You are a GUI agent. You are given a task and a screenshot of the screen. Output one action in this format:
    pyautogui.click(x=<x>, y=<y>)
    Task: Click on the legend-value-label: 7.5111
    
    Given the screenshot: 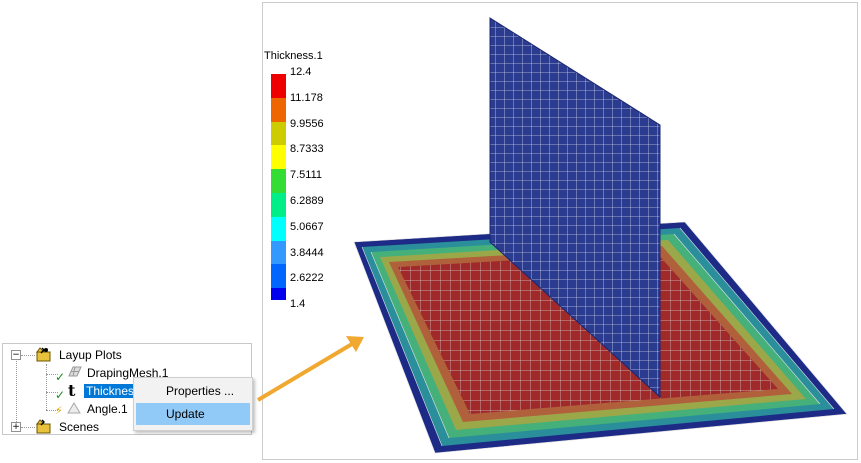 What is the action you would take?
    pyautogui.click(x=306, y=175)
    